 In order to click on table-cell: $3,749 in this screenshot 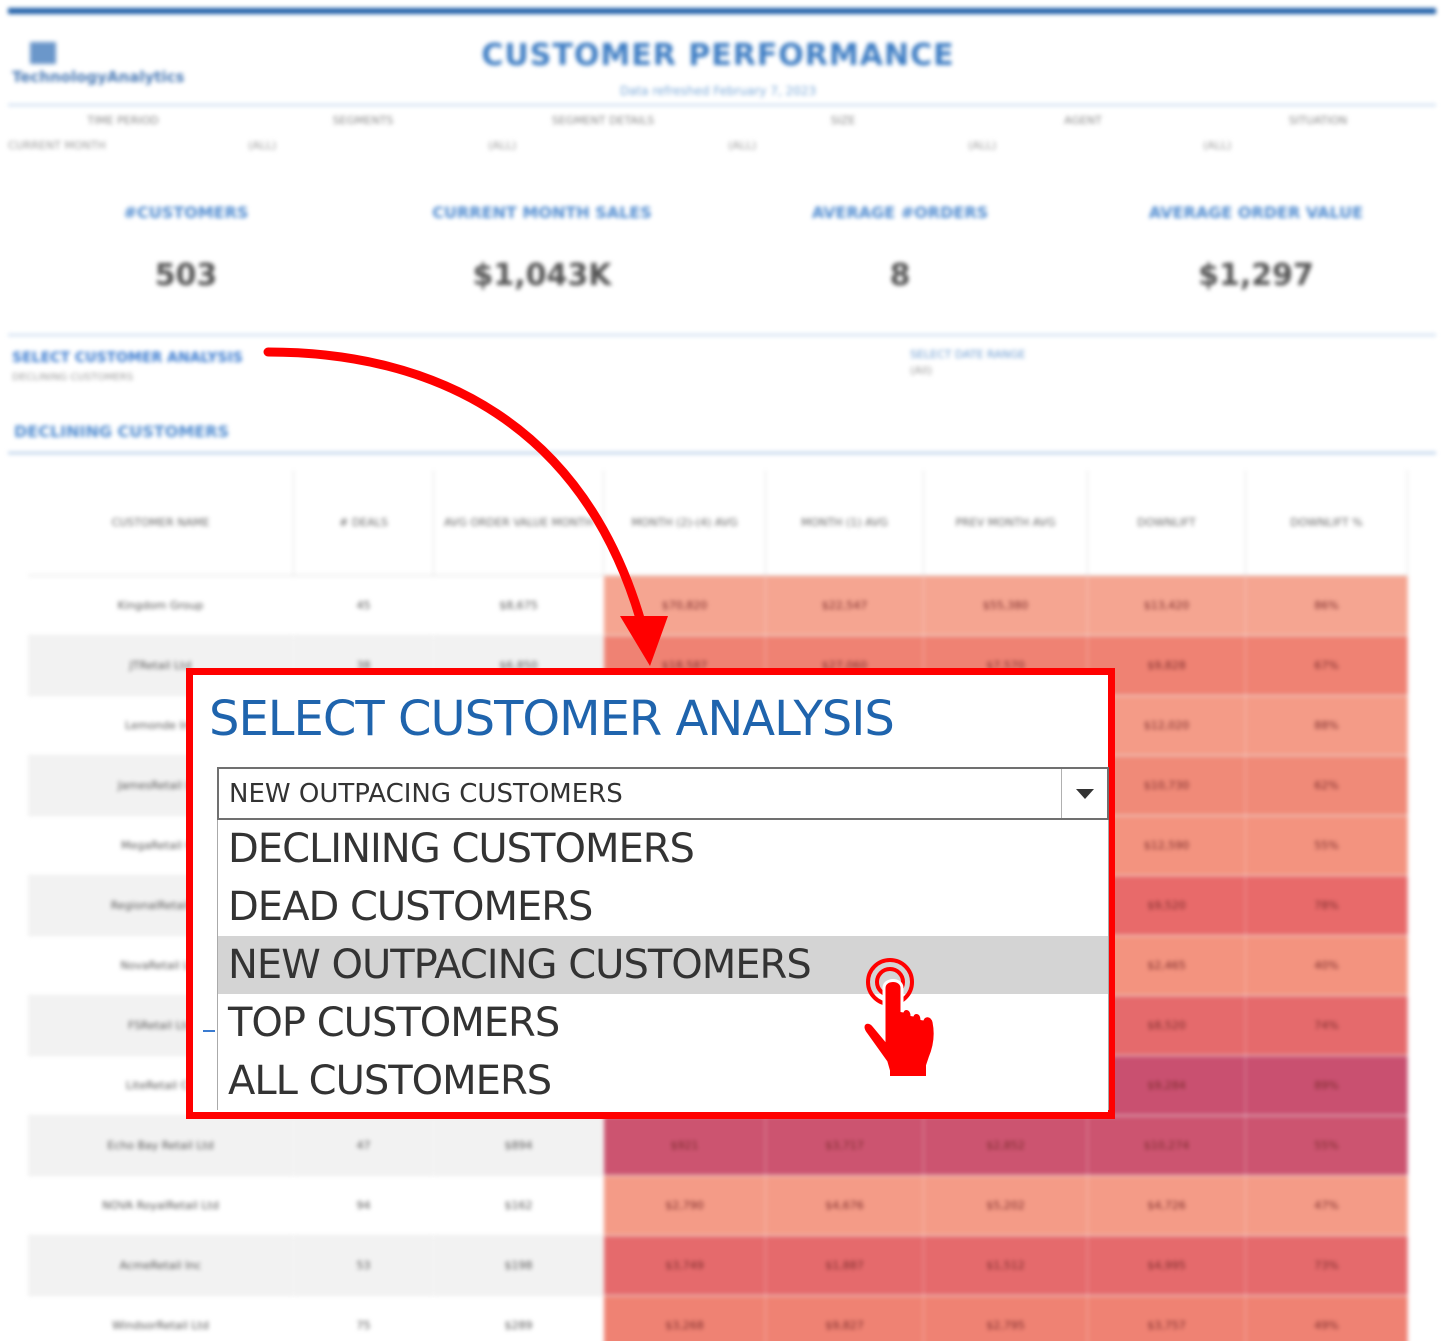, I will do `click(685, 1265)`.